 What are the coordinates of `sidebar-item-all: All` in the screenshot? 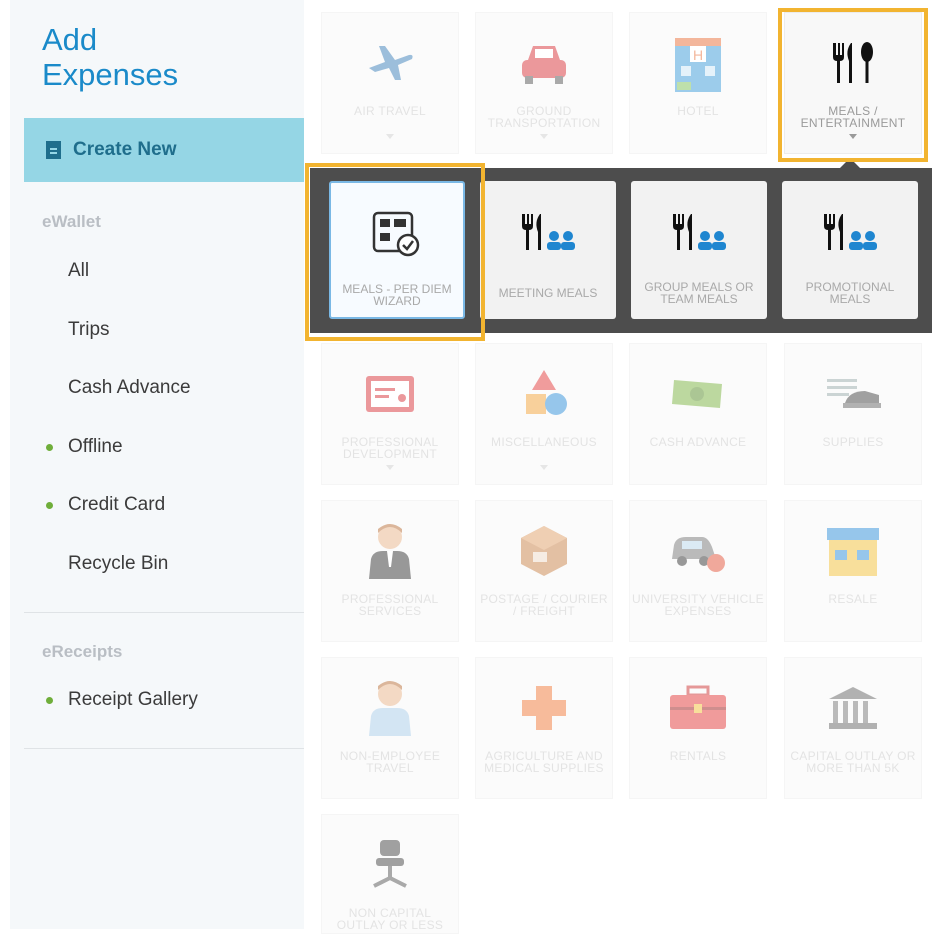 It's located at (78, 271).